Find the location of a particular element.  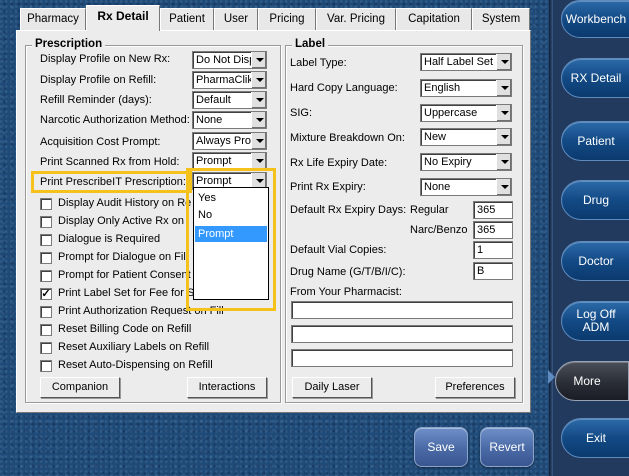

checkbox-label: Dialogue is Required is located at coordinates (109, 239).